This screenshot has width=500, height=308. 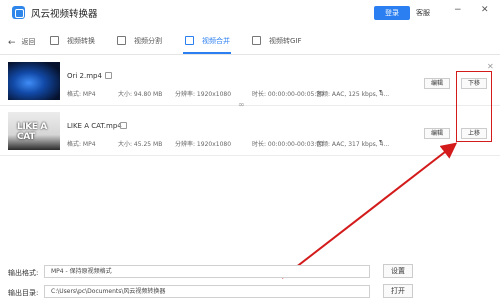 What do you see at coordinates (207, 291) in the screenshot?
I see `output-dir-field: C:\Users\pc\Documents\风云视频转换器` at bounding box center [207, 291].